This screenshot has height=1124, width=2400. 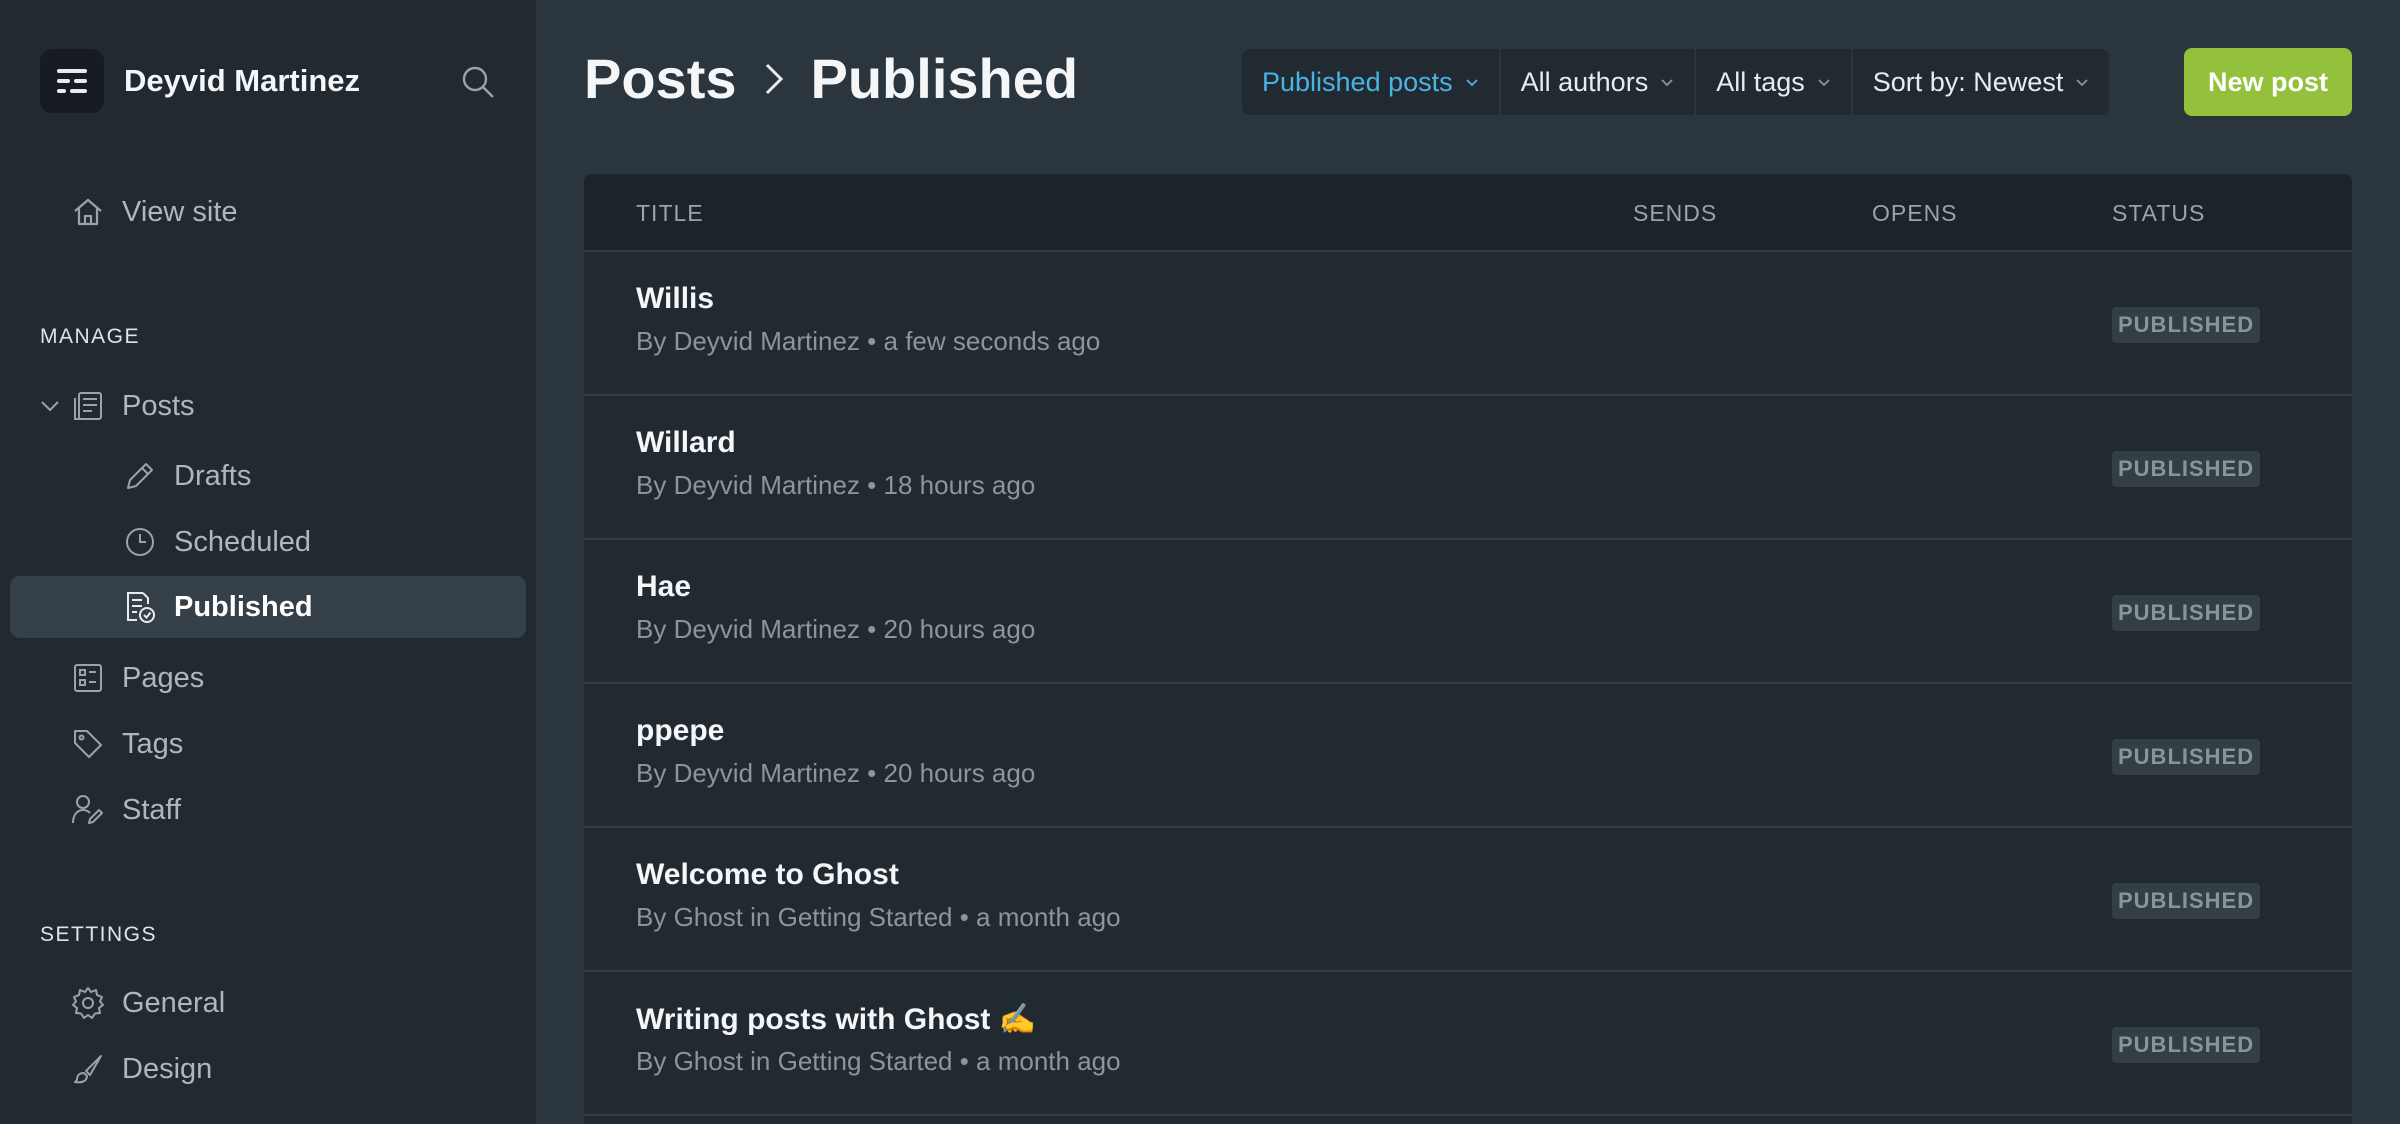 What do you see at coordinates (88, 1003) in the screenshot?
I see `gear-icon` at bounding box center [88, 1003].